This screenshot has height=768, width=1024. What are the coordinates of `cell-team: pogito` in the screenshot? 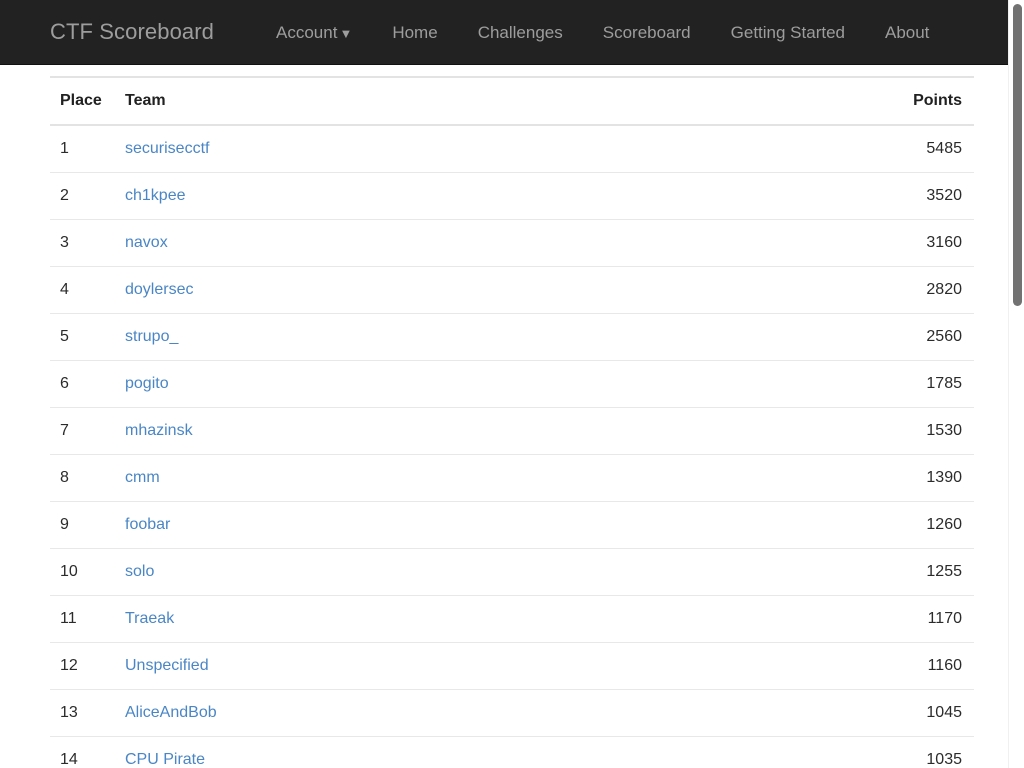 It's located at (380, 384).